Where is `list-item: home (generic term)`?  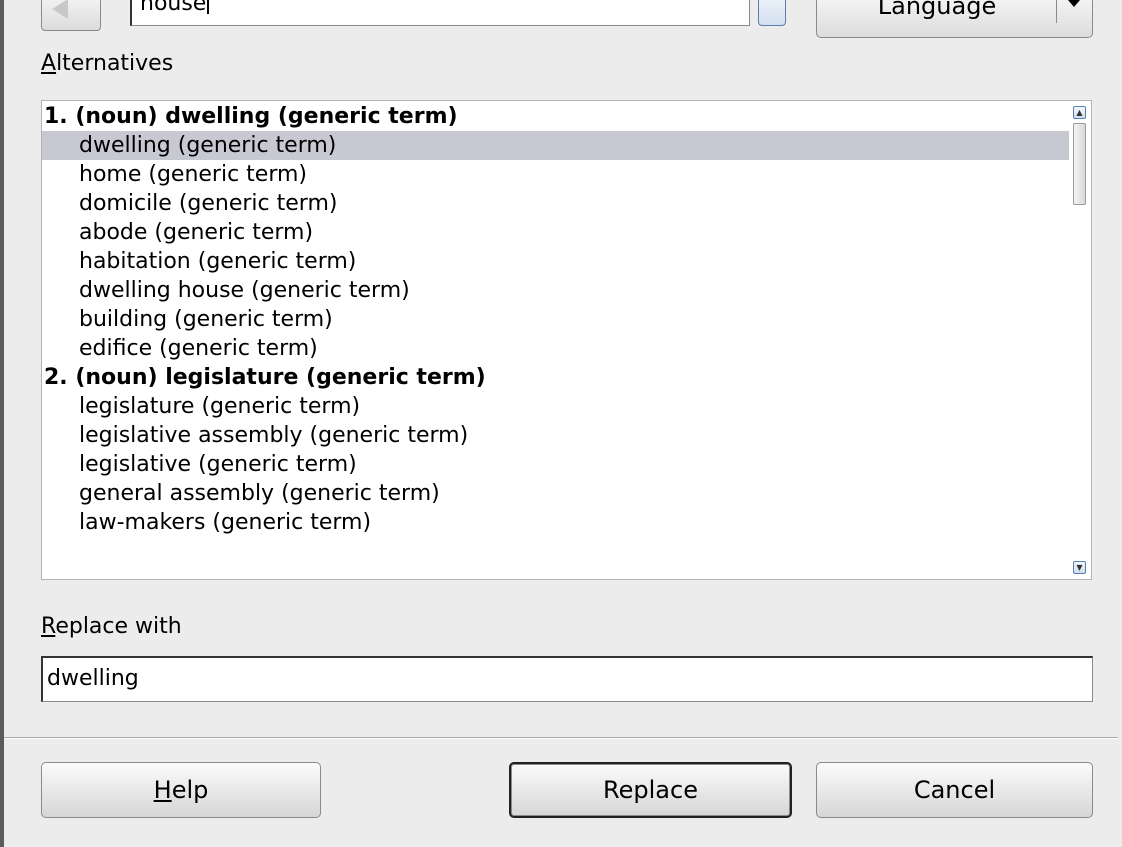 list-item: home (generic term) is located at coordinates (556, 174).